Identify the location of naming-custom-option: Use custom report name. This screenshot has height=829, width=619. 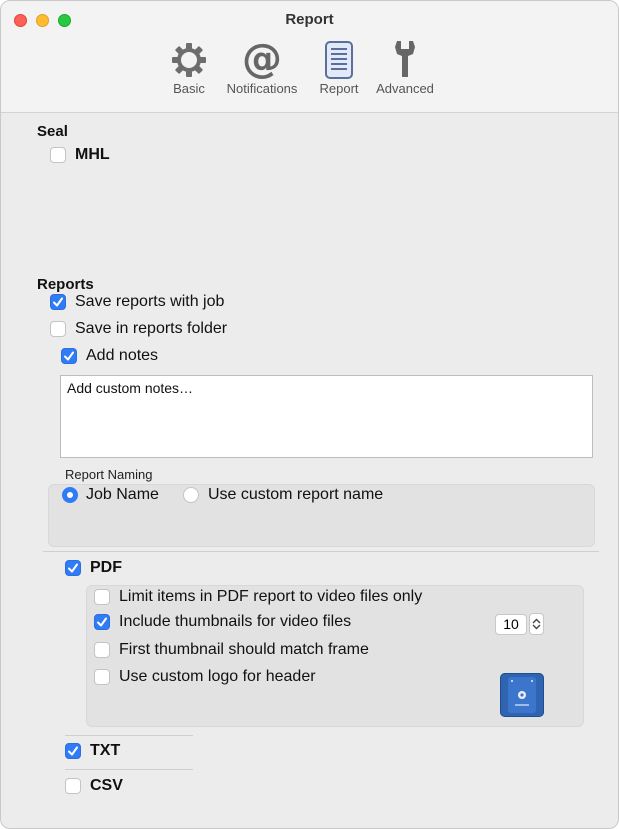
(283, 495).